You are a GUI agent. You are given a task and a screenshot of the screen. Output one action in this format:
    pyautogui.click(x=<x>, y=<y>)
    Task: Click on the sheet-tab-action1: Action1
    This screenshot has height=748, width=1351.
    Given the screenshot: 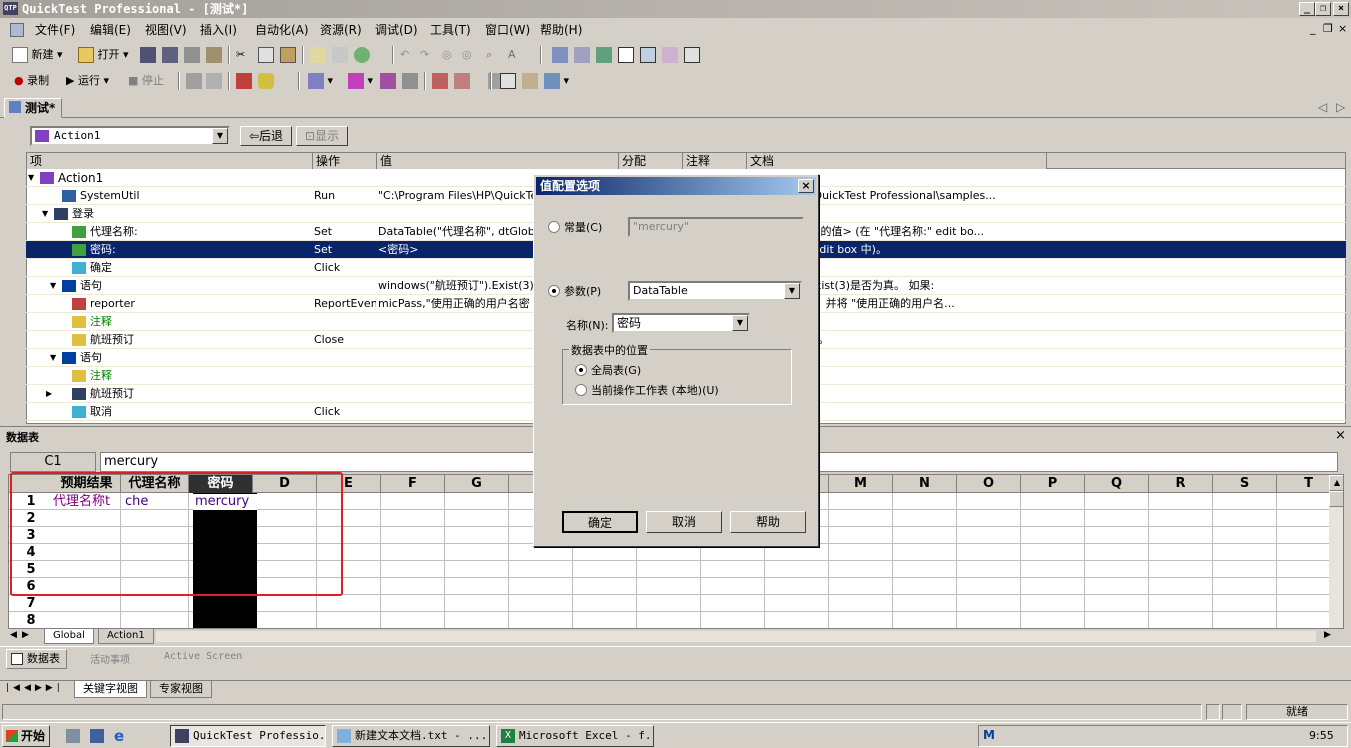 What is the action you would take?
    pyautogui.click(x=126, y=636)
    